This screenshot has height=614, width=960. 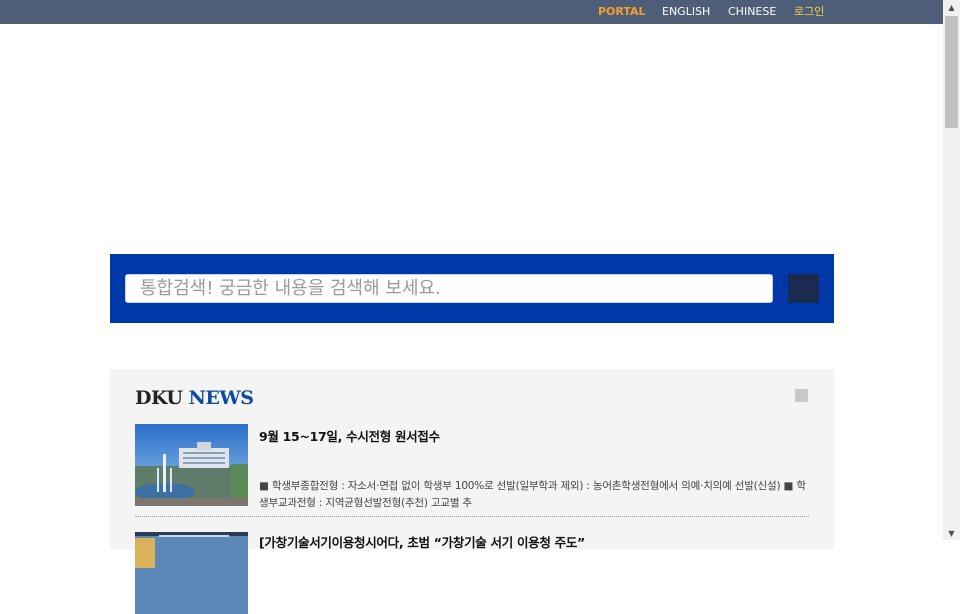 What do you see at coordinates (349, 435) in the screenshot?
I see `news-headline: 9월 15~17일, 수시전형 원서접수` at bounding box center [349, 435].